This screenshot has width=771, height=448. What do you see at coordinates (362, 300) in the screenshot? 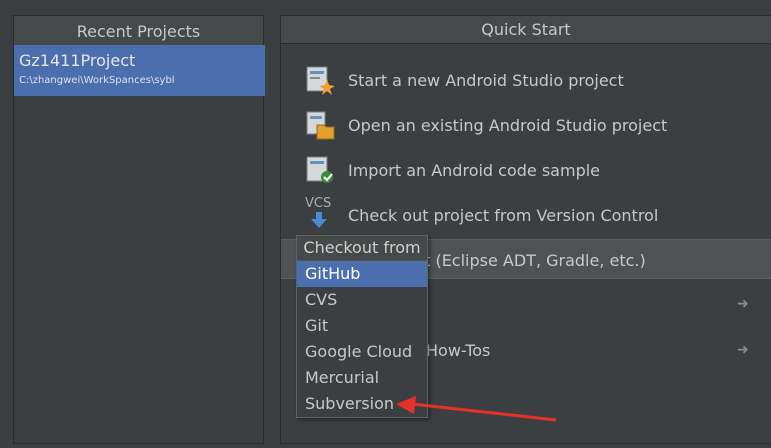
I see `checkout-option-cvs: CVS` at bounding box center [362, 300].